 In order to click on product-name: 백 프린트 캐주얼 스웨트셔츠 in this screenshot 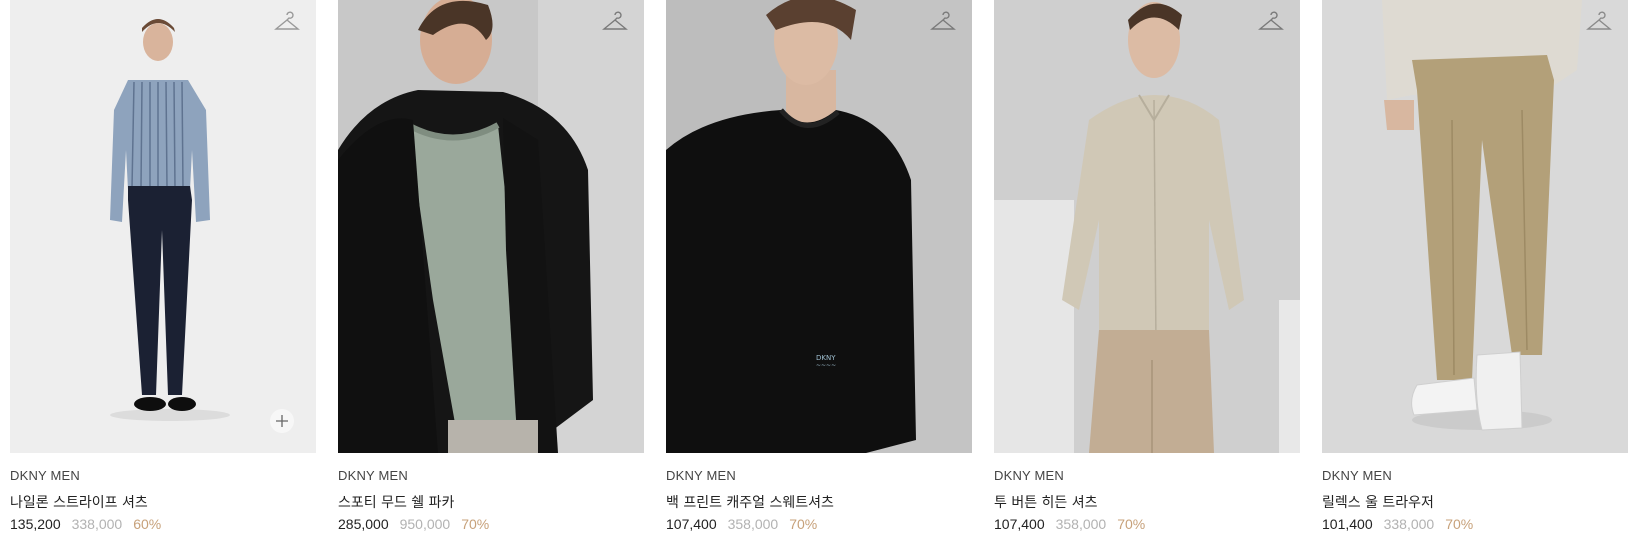, I will do `click(819, 501)`.